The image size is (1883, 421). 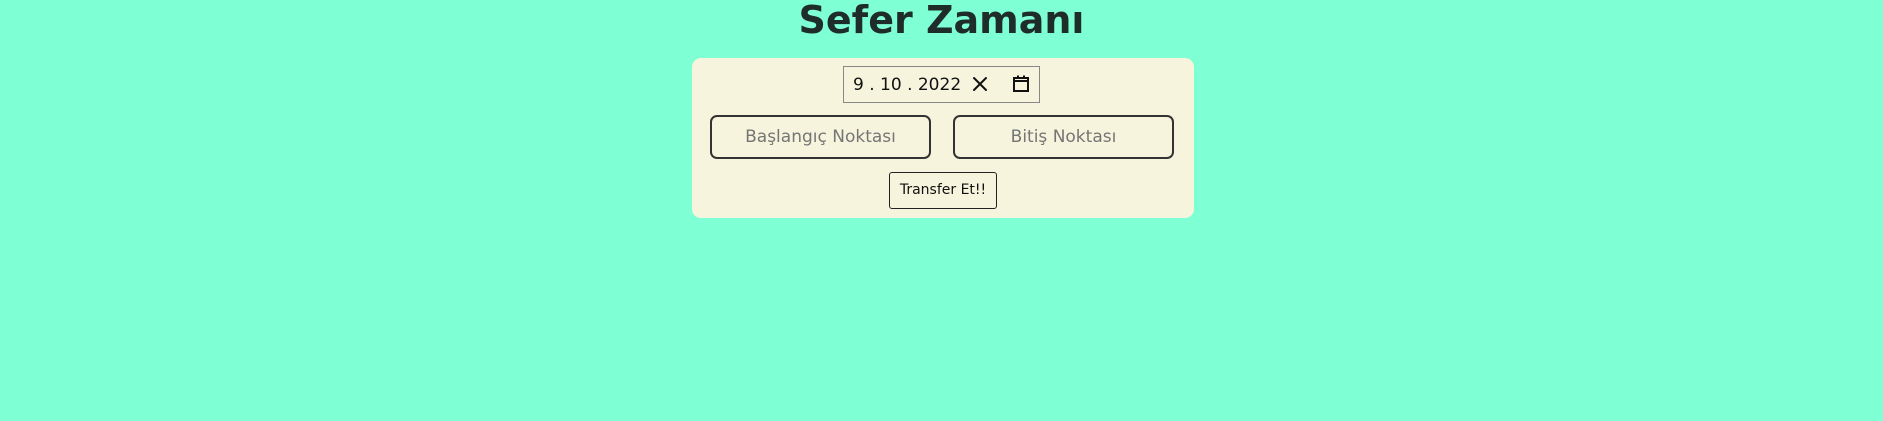 I want to click on date-value: 9 . 10 . 2022, so click(x=907, y=85).